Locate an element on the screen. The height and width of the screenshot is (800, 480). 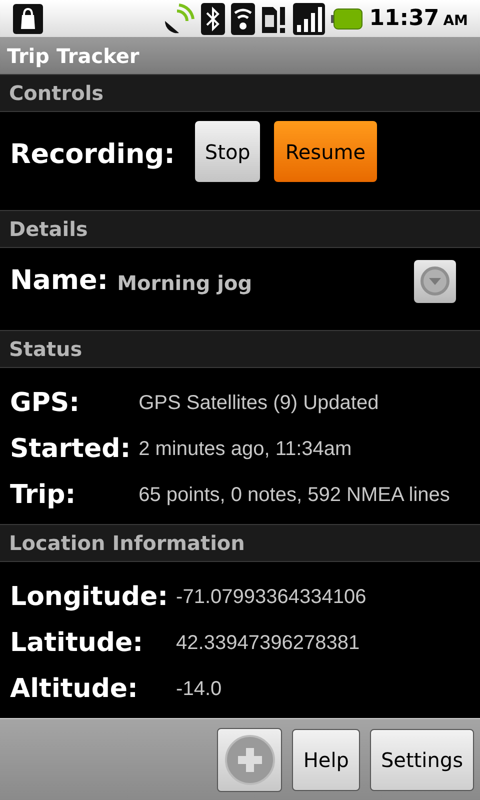
gps-icon is located at coordinates (179, 18).